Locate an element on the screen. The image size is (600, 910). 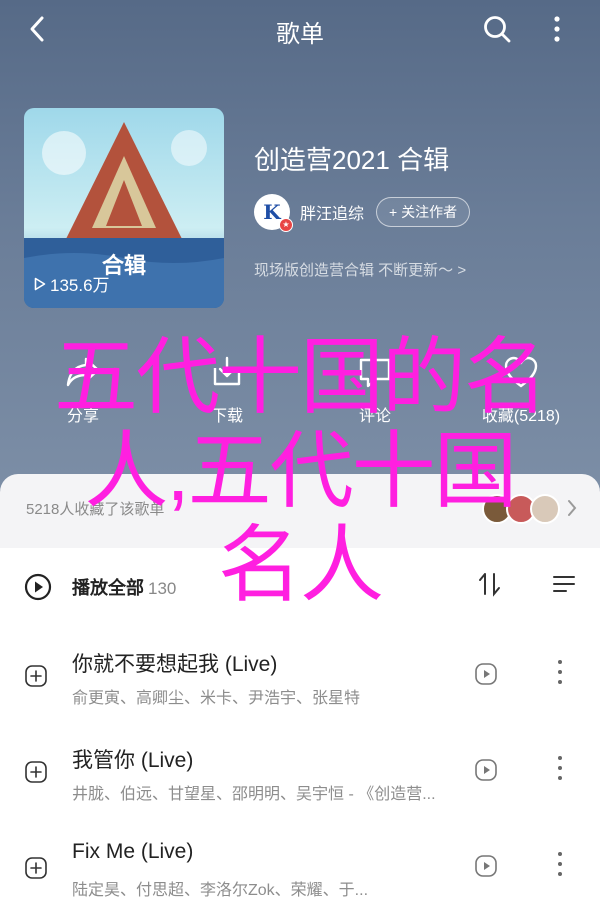
comment-label: 评论 is located at coordinates (374, 416).